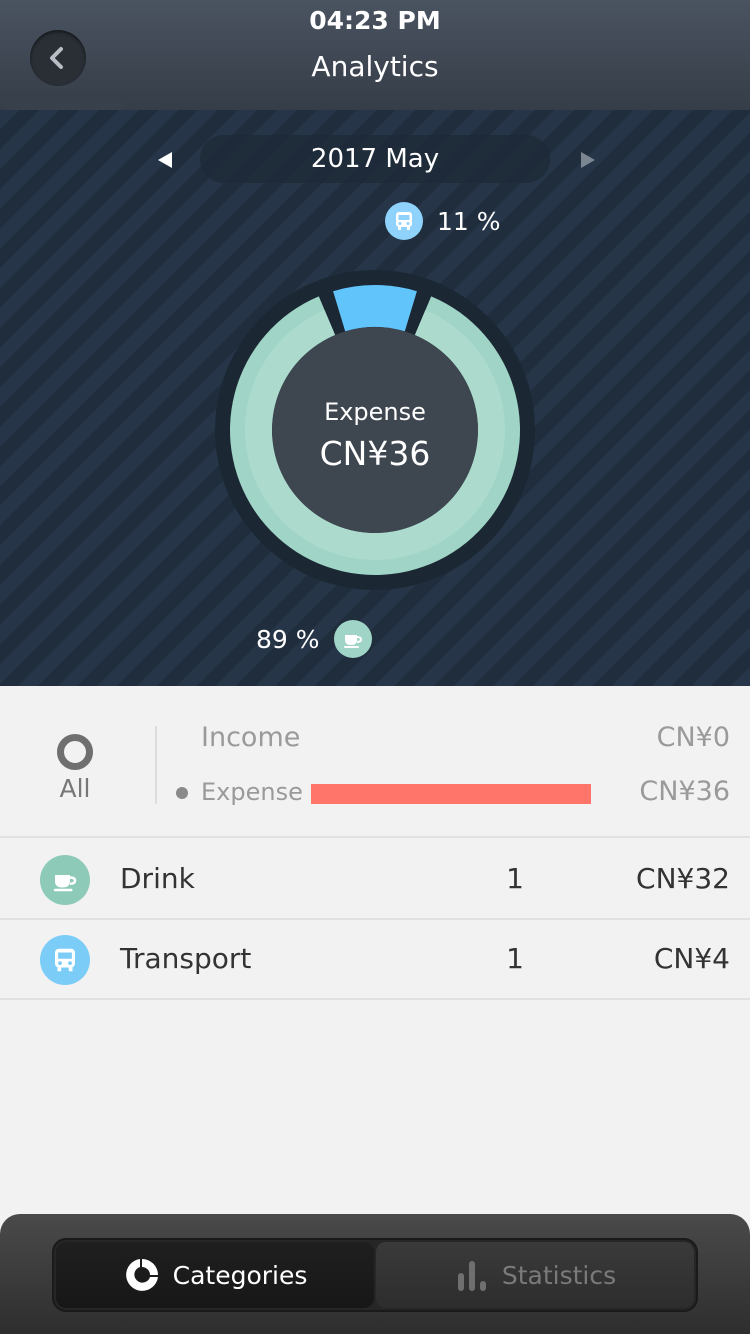 The height and width of the screenshot is (1334, 750). What do you see at coordinates (251, 737) in the screenshot?
I see `income-label: Income` at bounding box center [251, 737].